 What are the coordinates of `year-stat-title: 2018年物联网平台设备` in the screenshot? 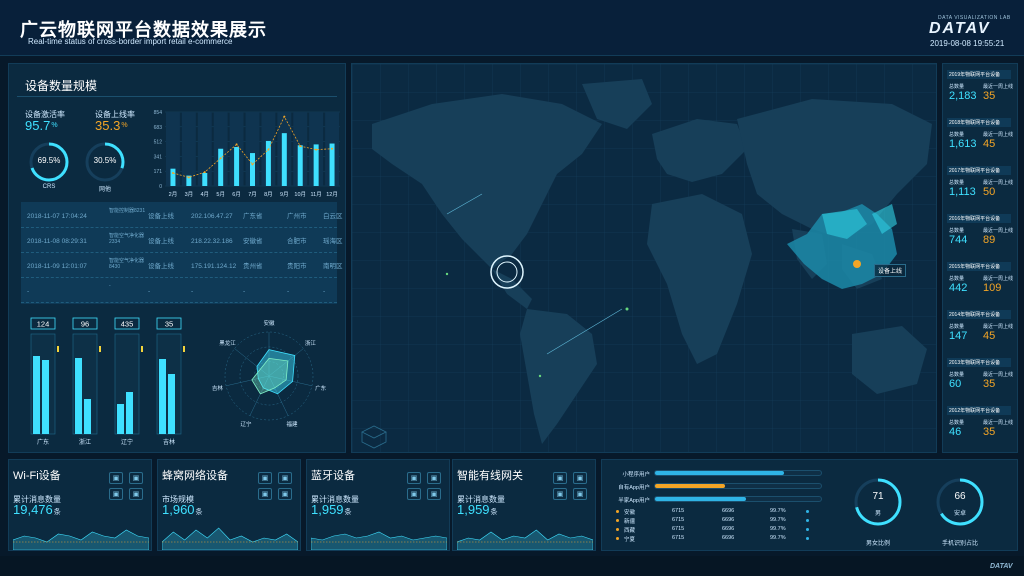 It's located at (979, 122).